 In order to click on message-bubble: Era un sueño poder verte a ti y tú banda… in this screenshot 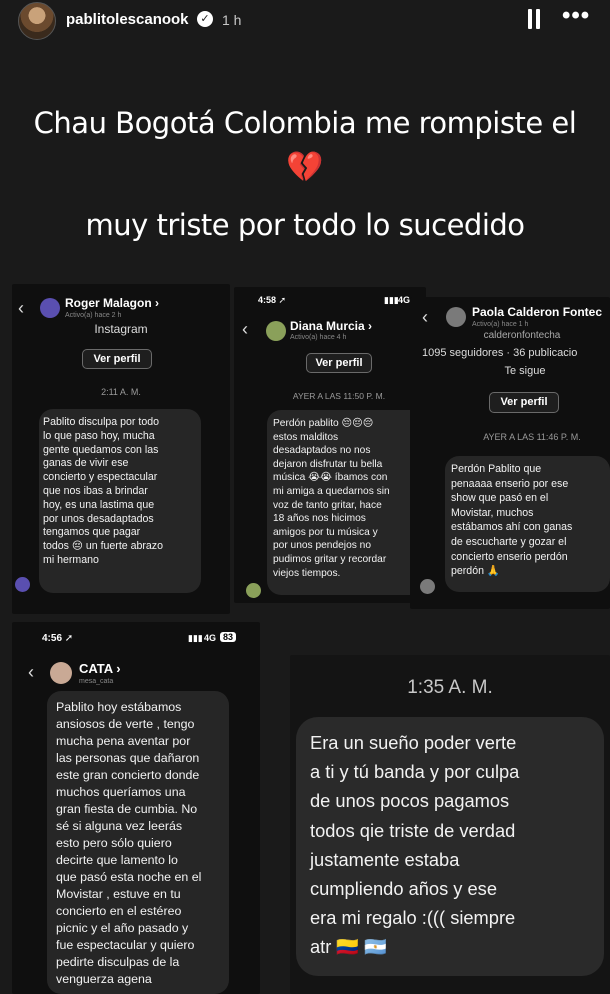, I will do `click(450, 846)`.